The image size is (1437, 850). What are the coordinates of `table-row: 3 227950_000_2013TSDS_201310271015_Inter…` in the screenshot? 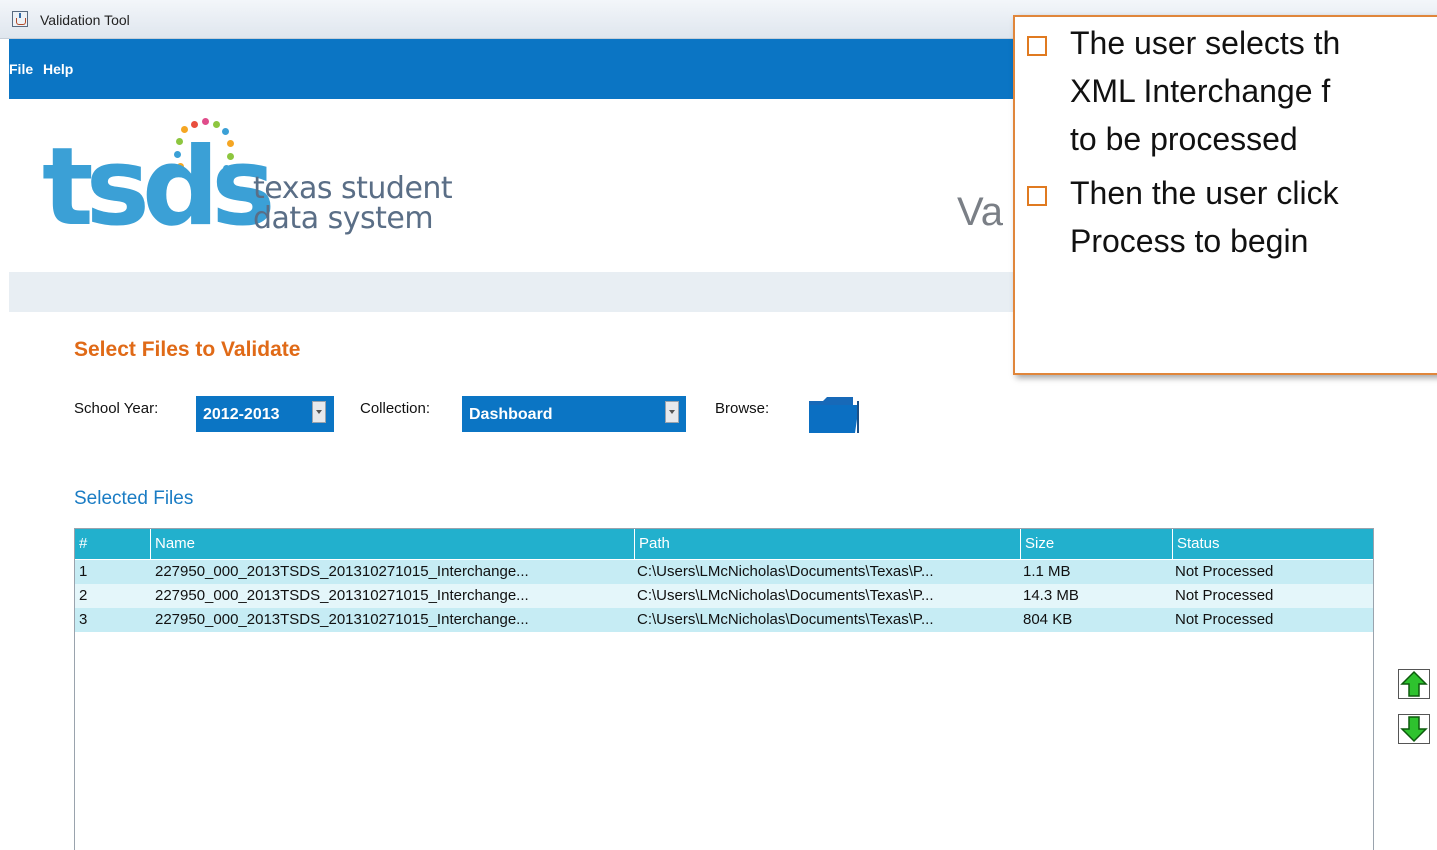 It's located at (724, 620).